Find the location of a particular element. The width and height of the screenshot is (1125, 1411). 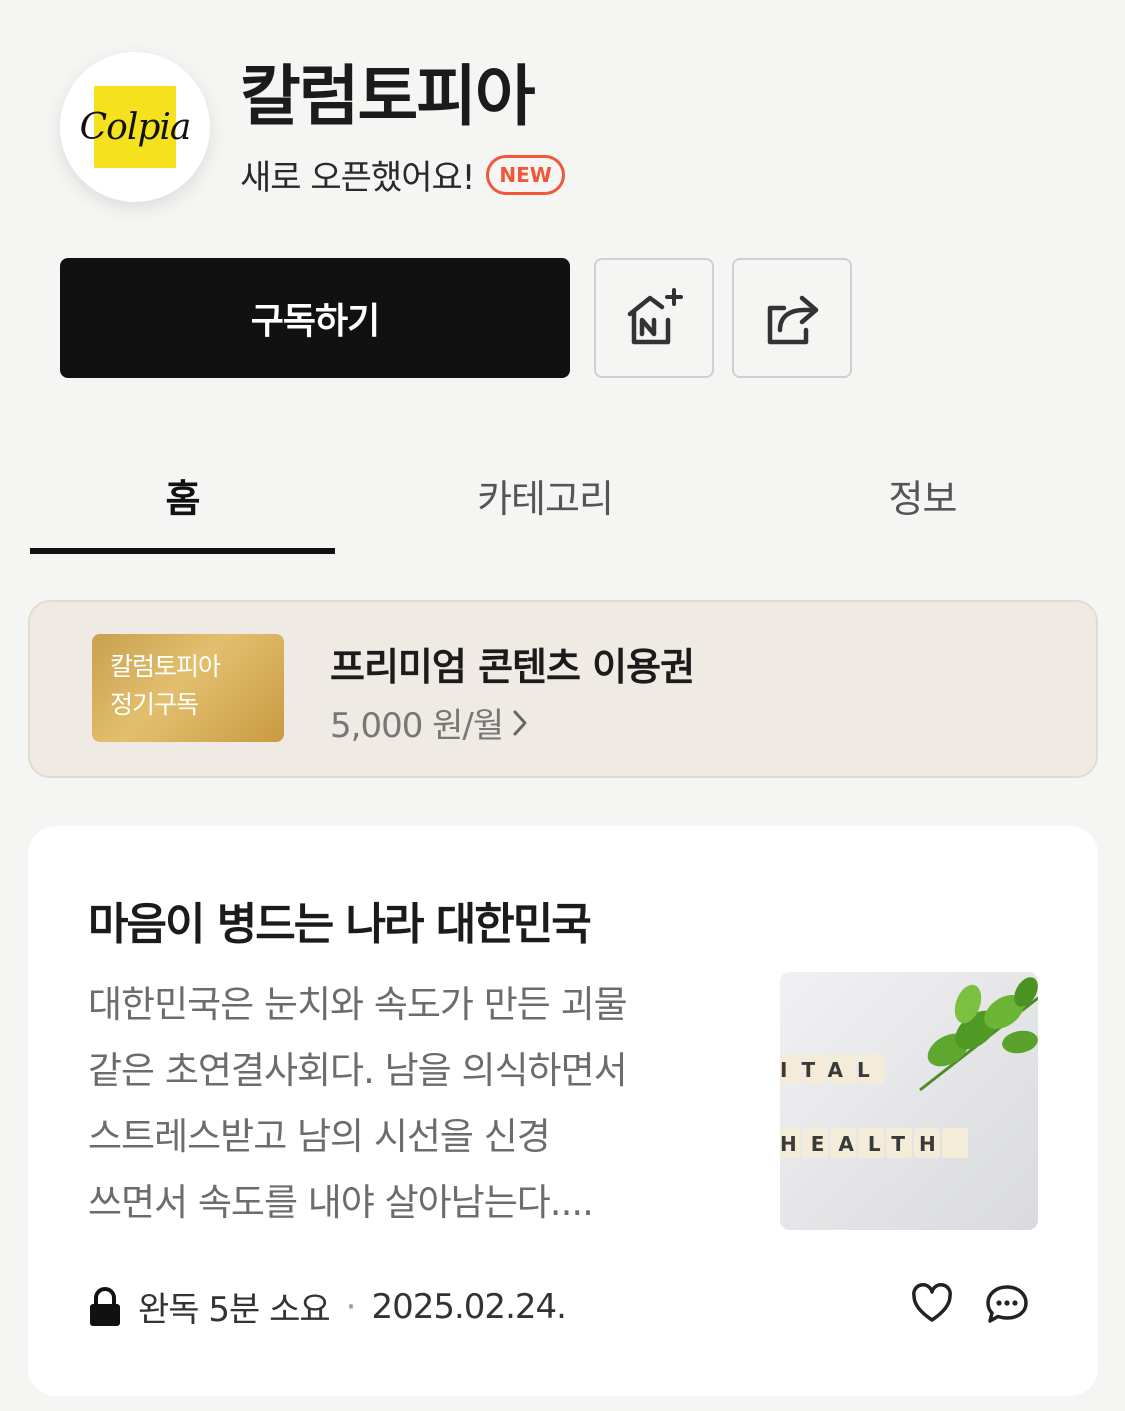

share-button is located at coordinates (792, 318).